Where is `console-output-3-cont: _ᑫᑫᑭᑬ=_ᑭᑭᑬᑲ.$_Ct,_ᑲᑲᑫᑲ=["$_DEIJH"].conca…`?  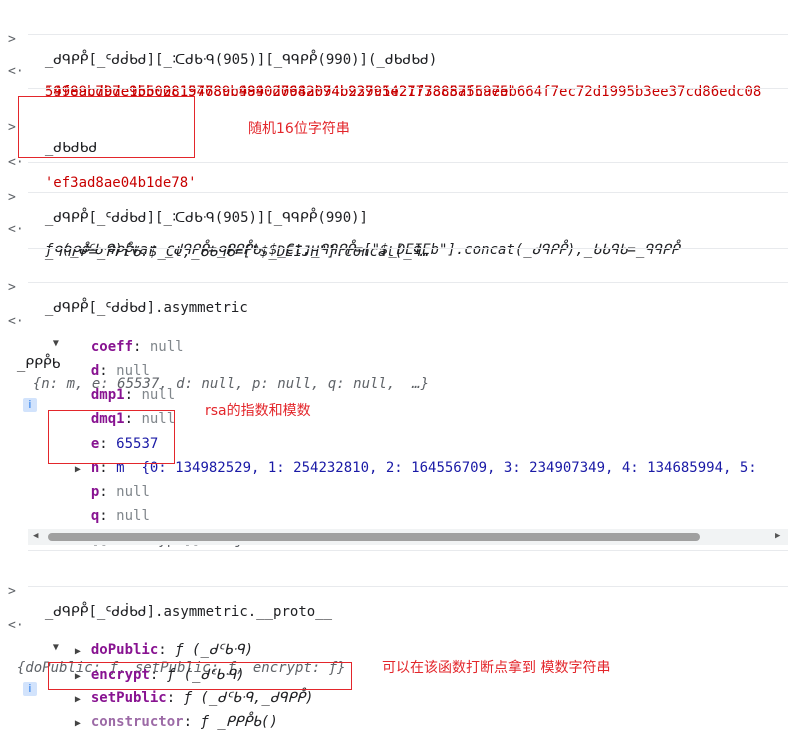 console-output-3-cont: _ᑫᑫᑭᑬ=_ᑭᑭᑬᑲ.$_Ct,_ᑲᑲᑫᑲ=["$_DEIJH"].conca… is located at coordinates (394, 242).